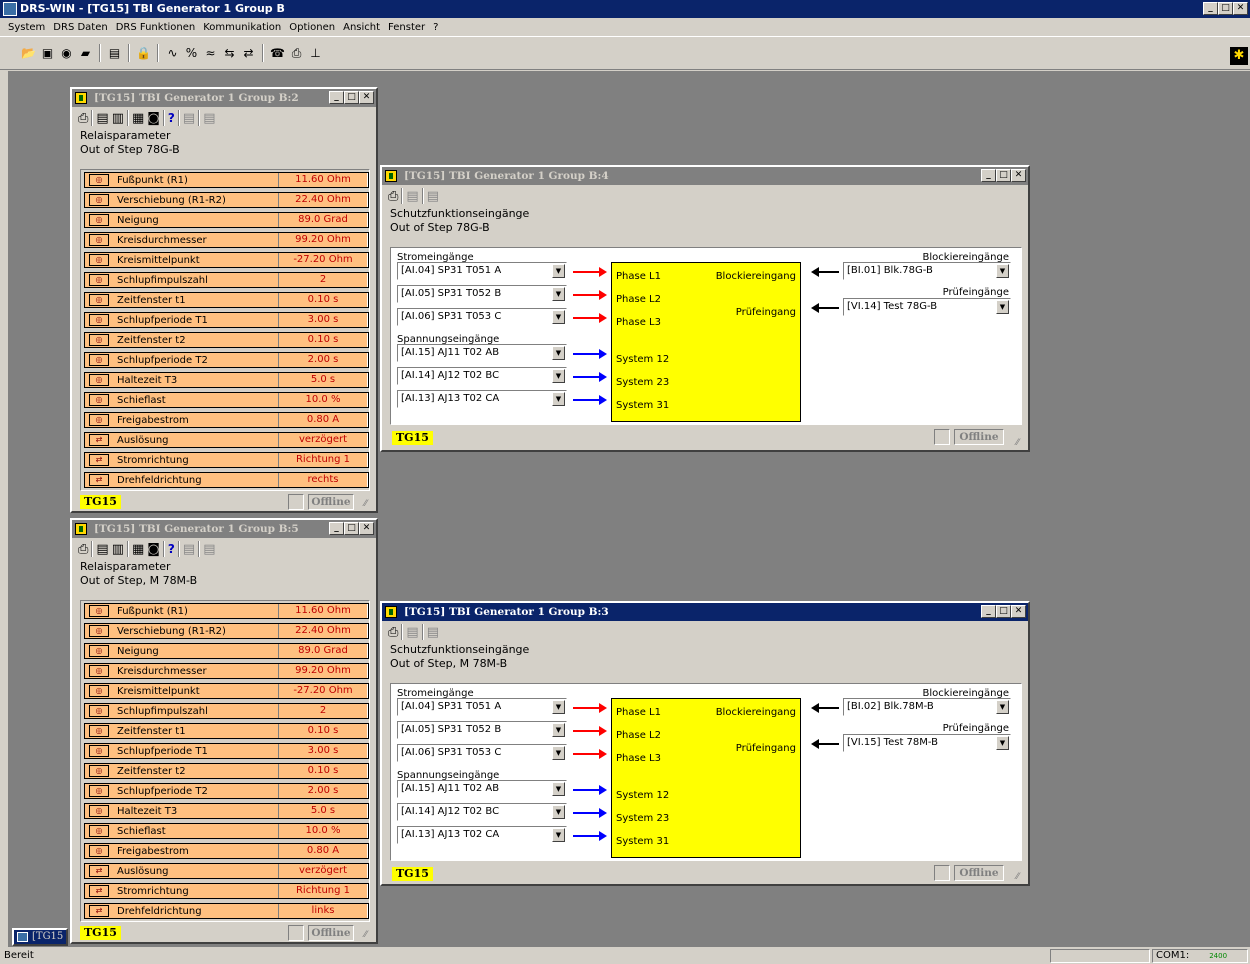 Image resolution: width=1250 pixels, height=964 pixels. I want to click on block-input-select: [BI.01] Blk.78G-B ▼, so click(927, 271).